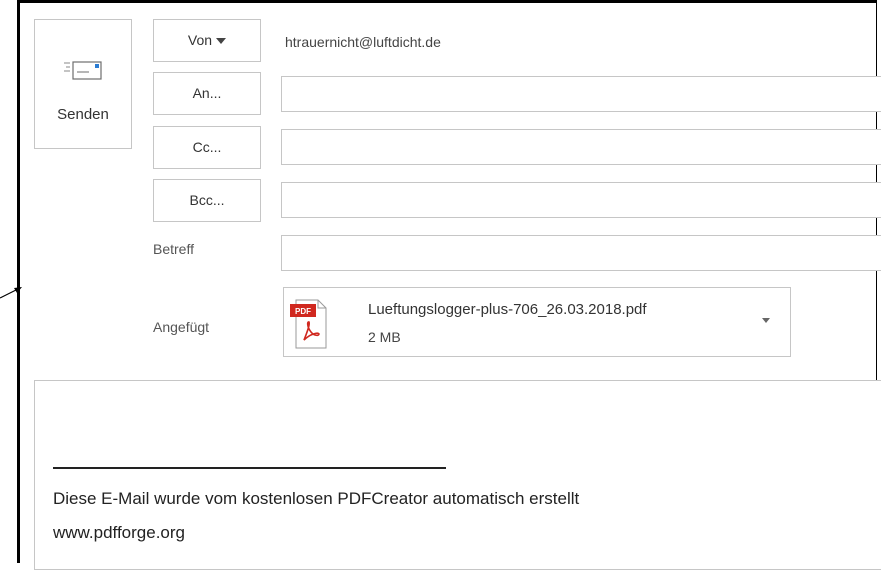 The image size is (881, 570). Describe the element at coordinates (11, 293) in the screenshot. I see `annotation-arrow-icon` at that location.